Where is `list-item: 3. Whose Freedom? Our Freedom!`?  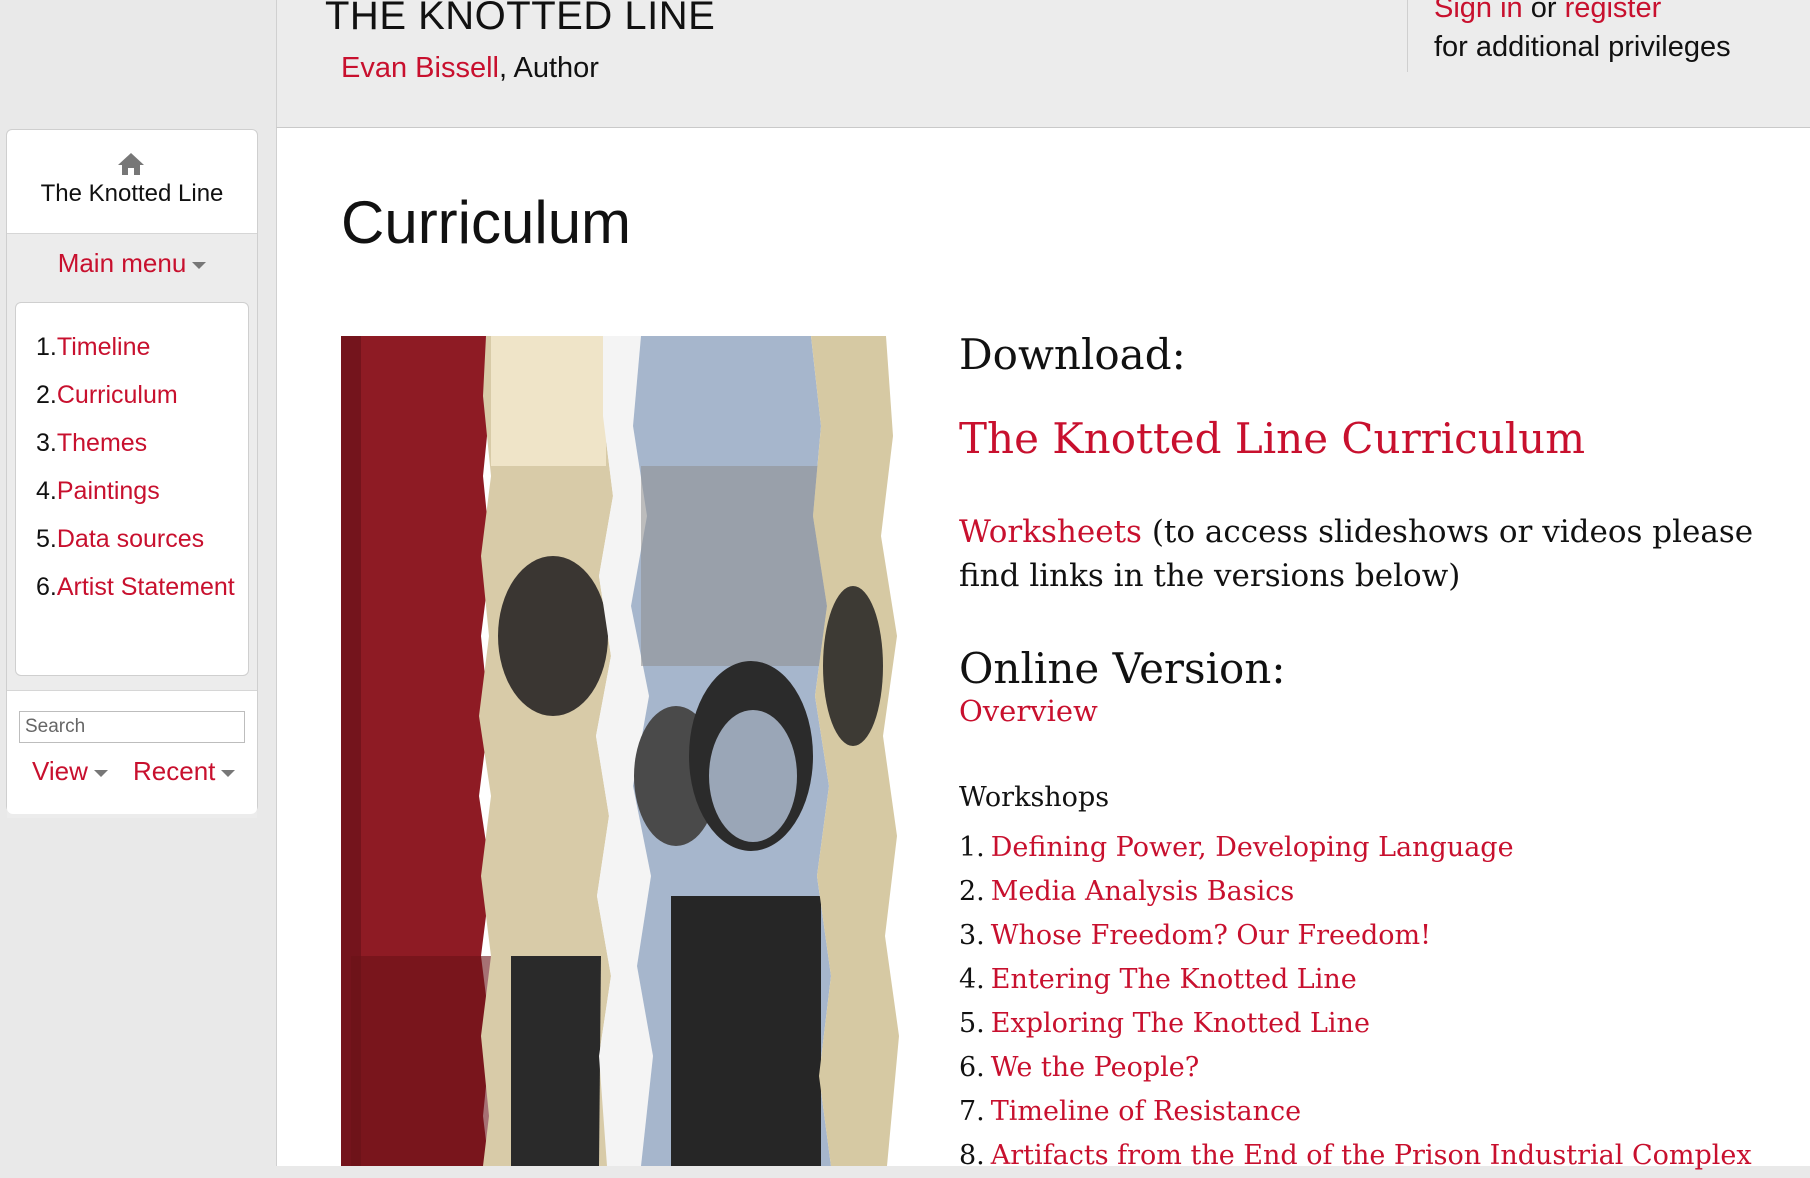
list-item: 3. Whose Freedom? Our Freedom! is located at coordinates (1355, 936).